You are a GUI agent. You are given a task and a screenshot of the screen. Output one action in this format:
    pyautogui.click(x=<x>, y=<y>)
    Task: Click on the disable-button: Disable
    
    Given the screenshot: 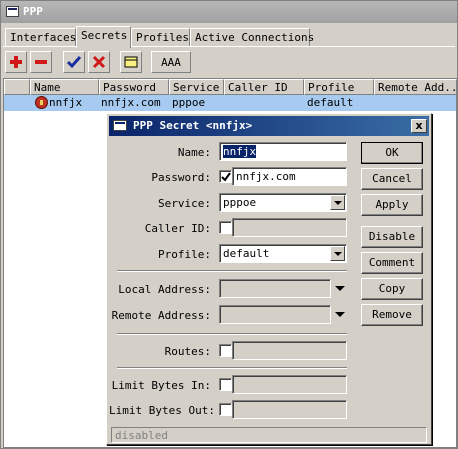 What is the action you would take?
    pyautogui.click(x=392, y=237)
    